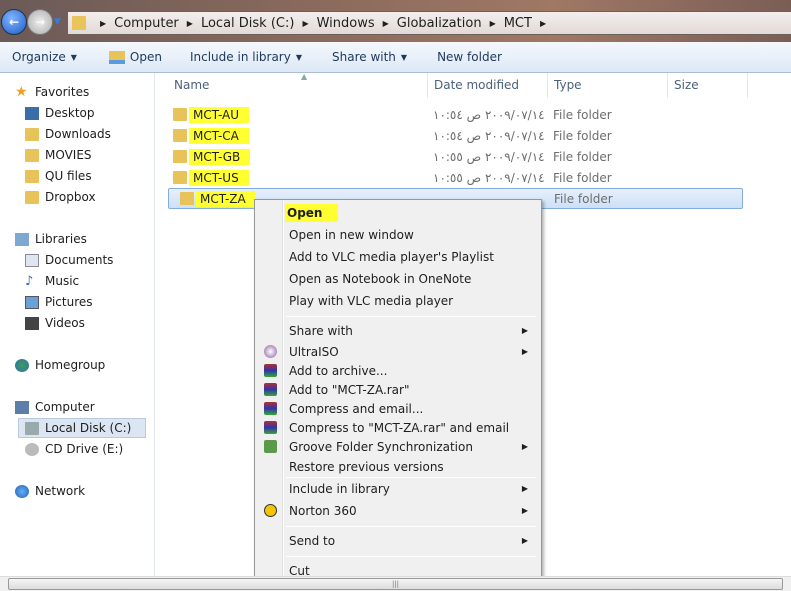 Image resolution: width=791 pixels, height=591 pixels. What do you see at coordinates (312, 213) in the screenshot?
I see `label: Open` at bounding box center [312, 213].